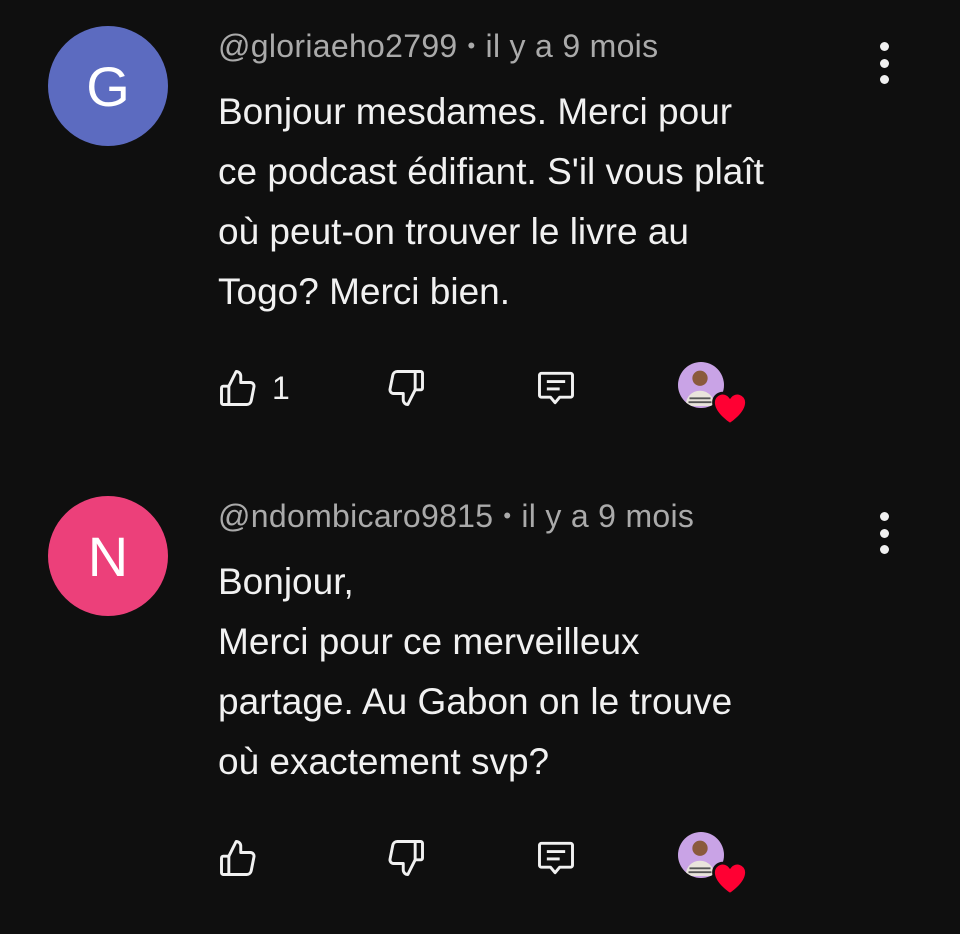 Image resolution: width=960 pixels, height=934 pixels. I want to click on avatar-letter: N, so click(108, 556).